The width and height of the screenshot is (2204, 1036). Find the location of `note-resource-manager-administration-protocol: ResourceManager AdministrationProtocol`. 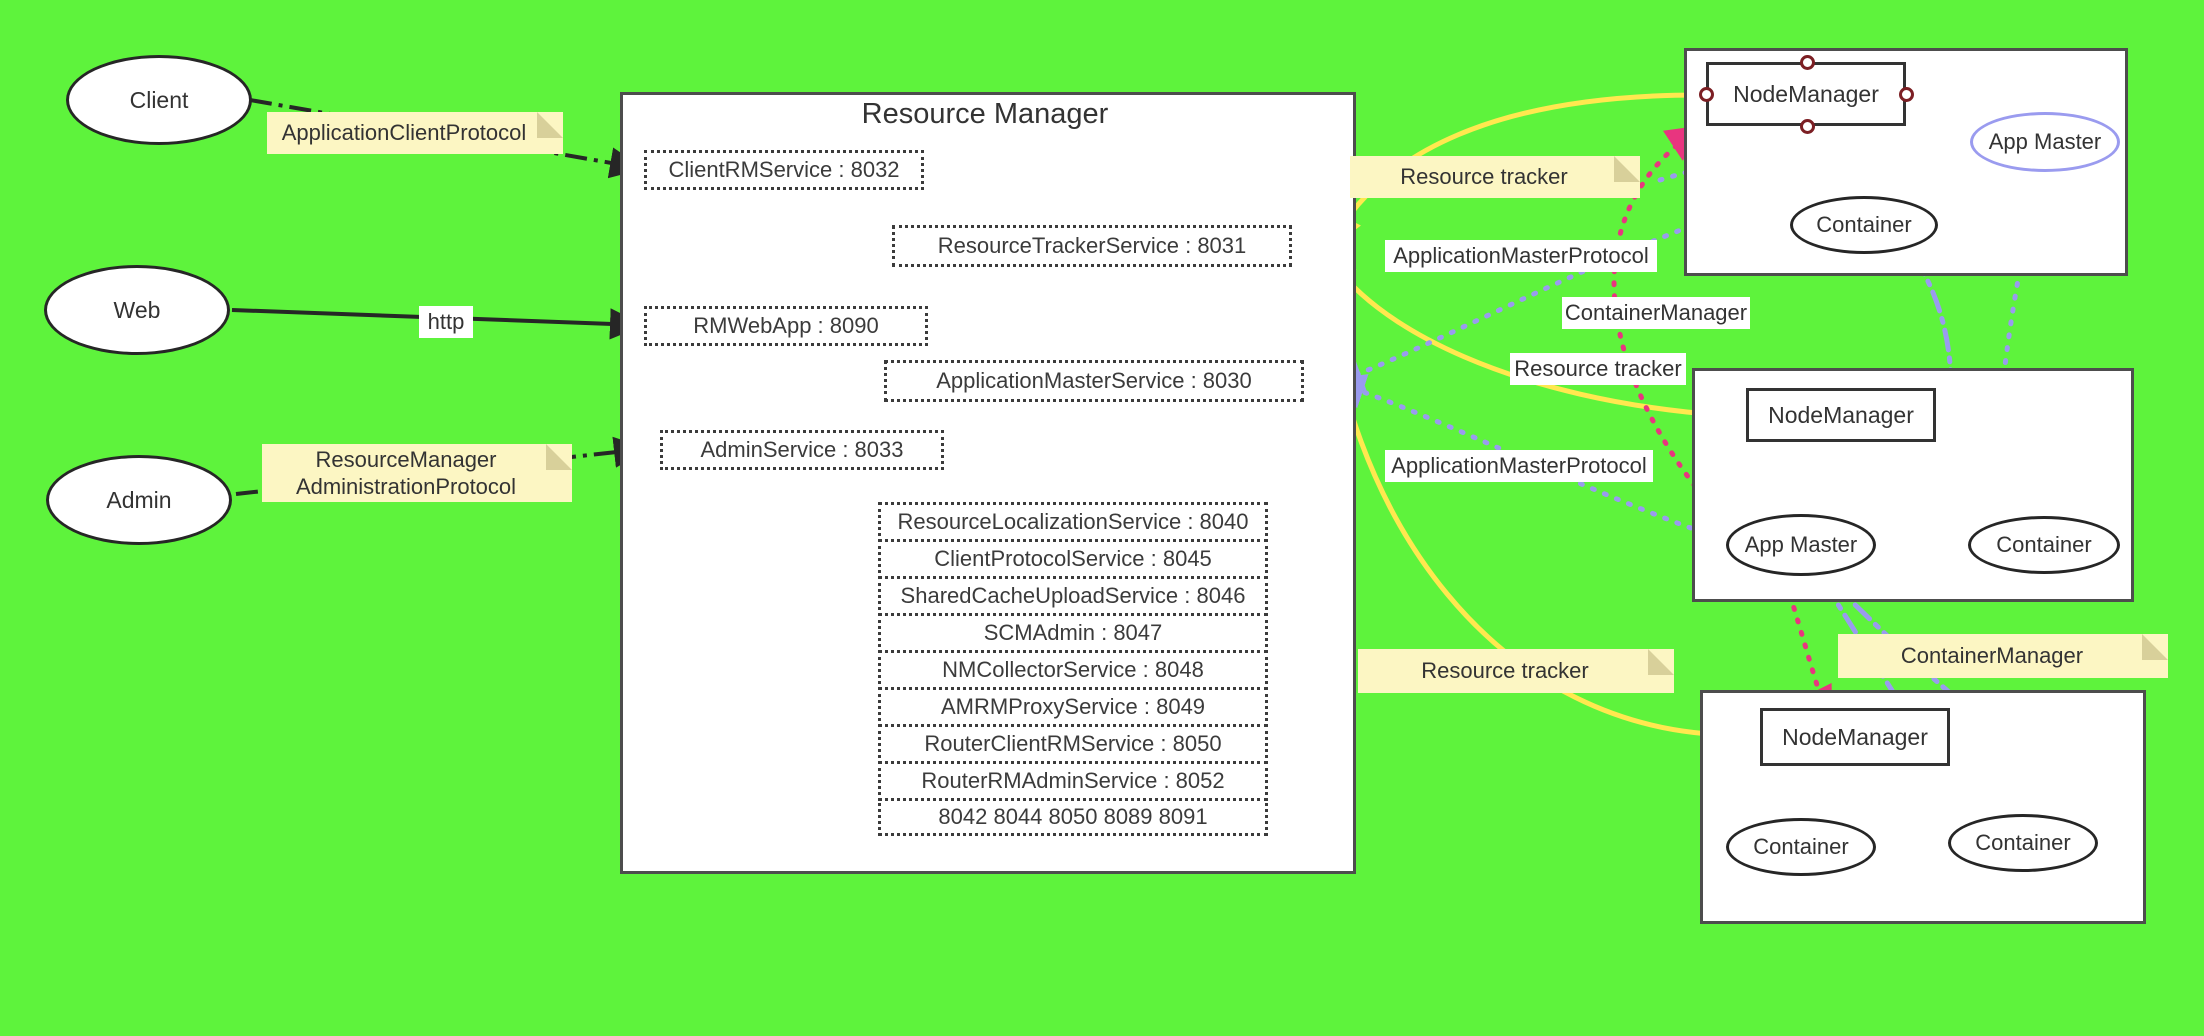

note-resource-manager-administration-protocol: ResourceManager AdministrationProtocol is located at coordinates (417, 473).